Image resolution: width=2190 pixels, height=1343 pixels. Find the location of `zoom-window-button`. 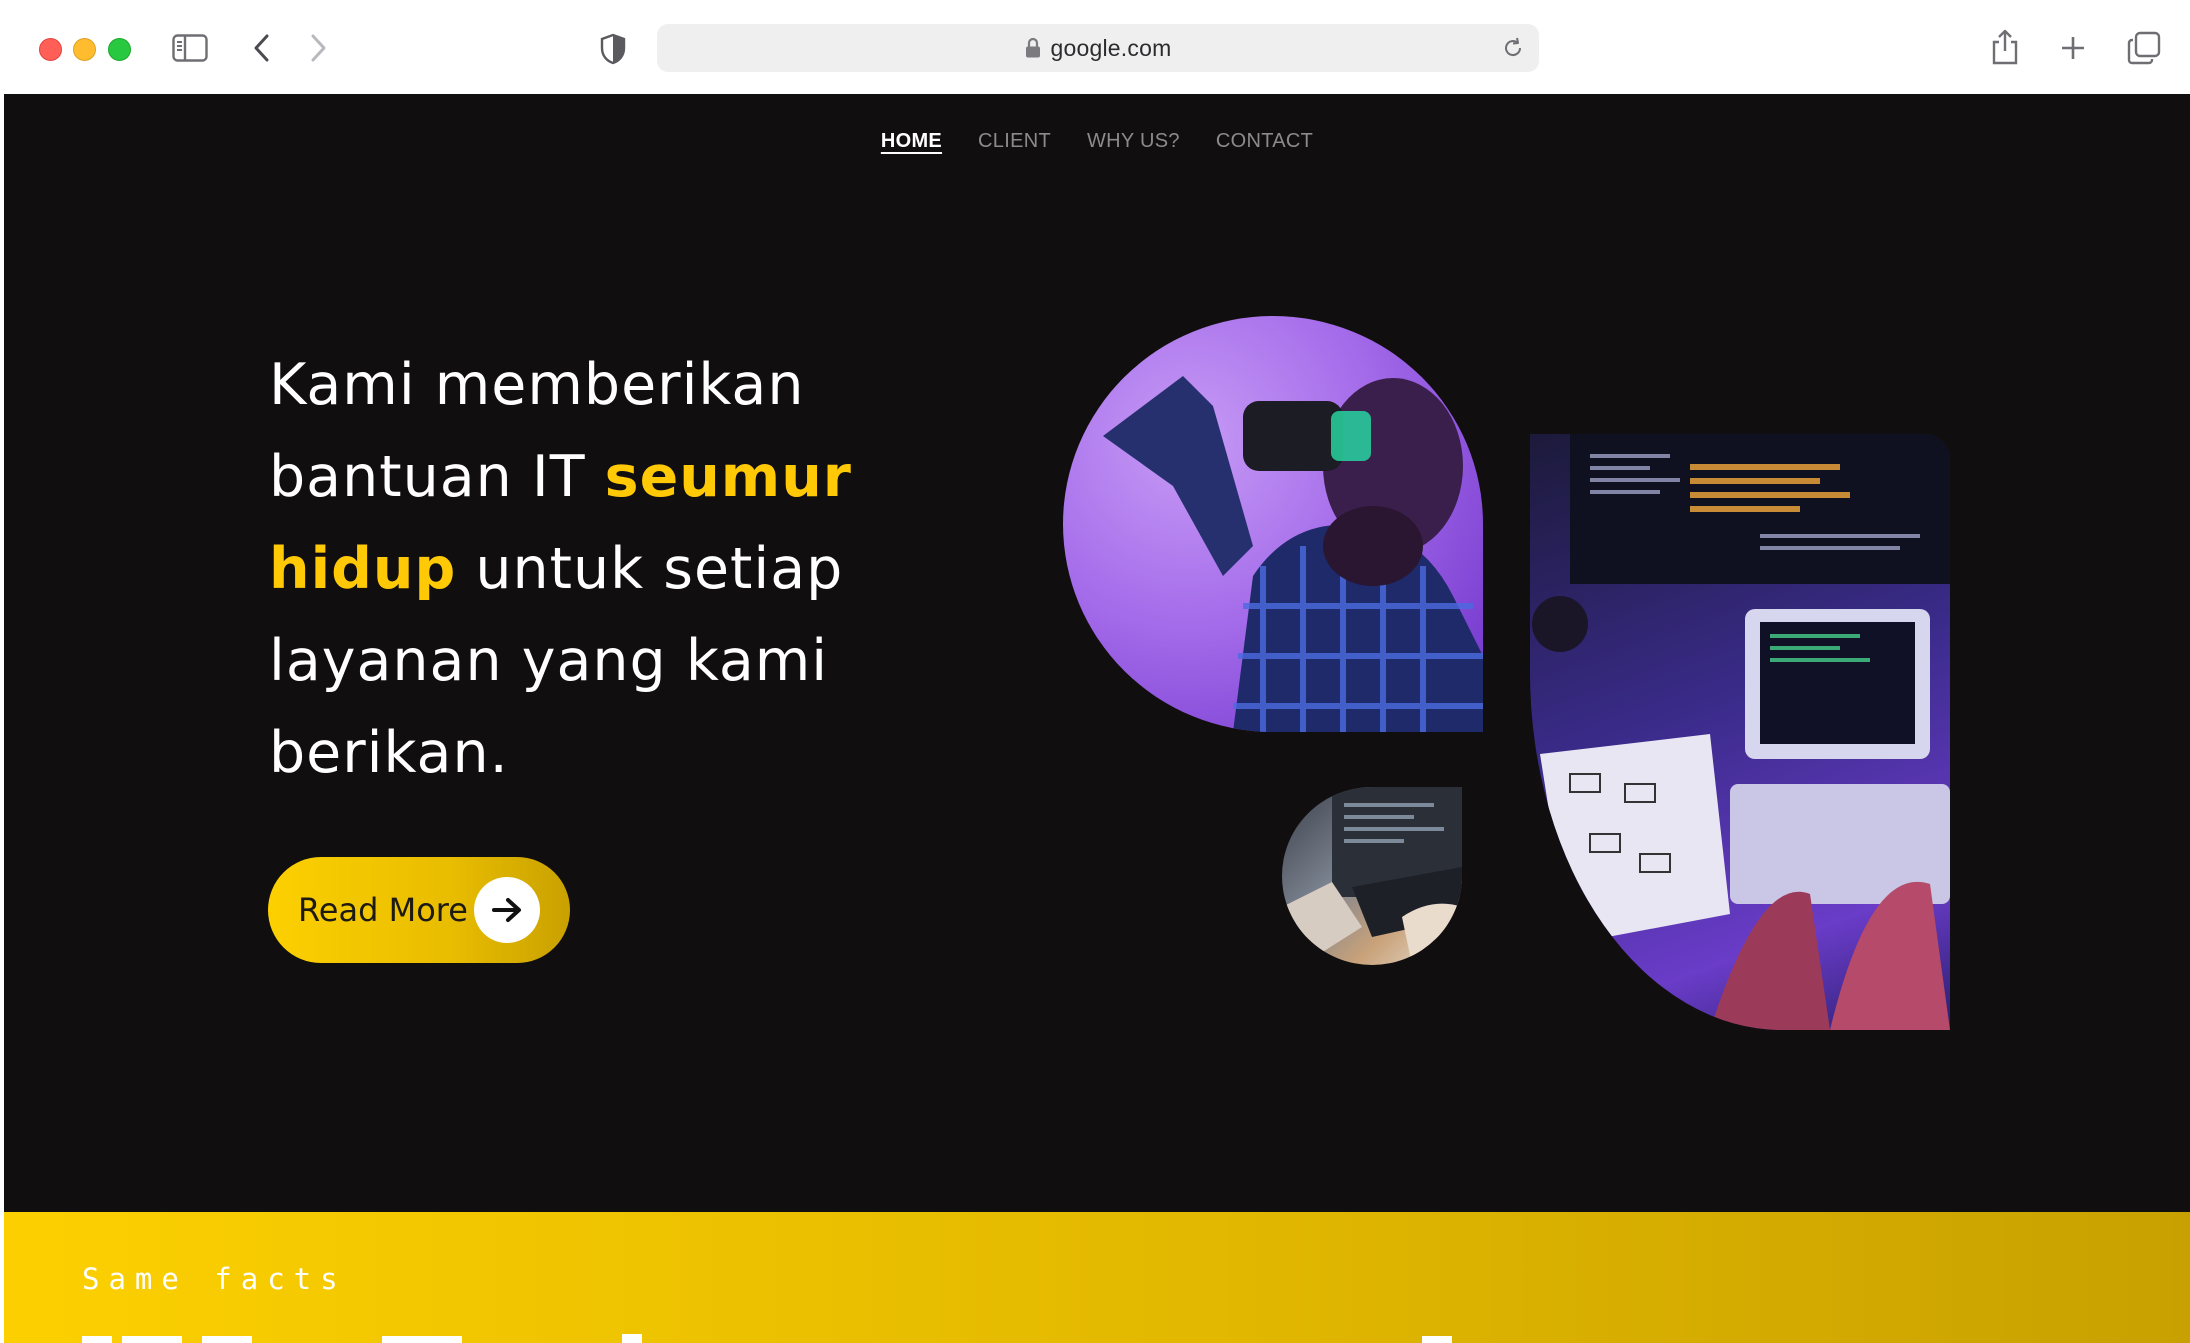

zoom-window-button is located at coordinates (119, 49).